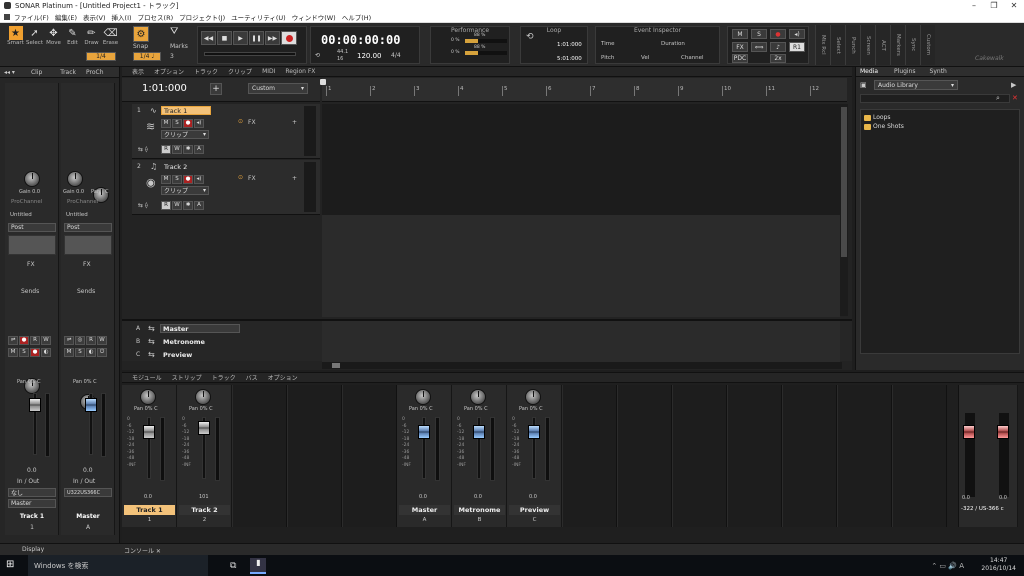  What do you see at coordinates (169, 71) in the screenshot?
I see `track-menu-options: オプション` at bounding box center [169, 71].